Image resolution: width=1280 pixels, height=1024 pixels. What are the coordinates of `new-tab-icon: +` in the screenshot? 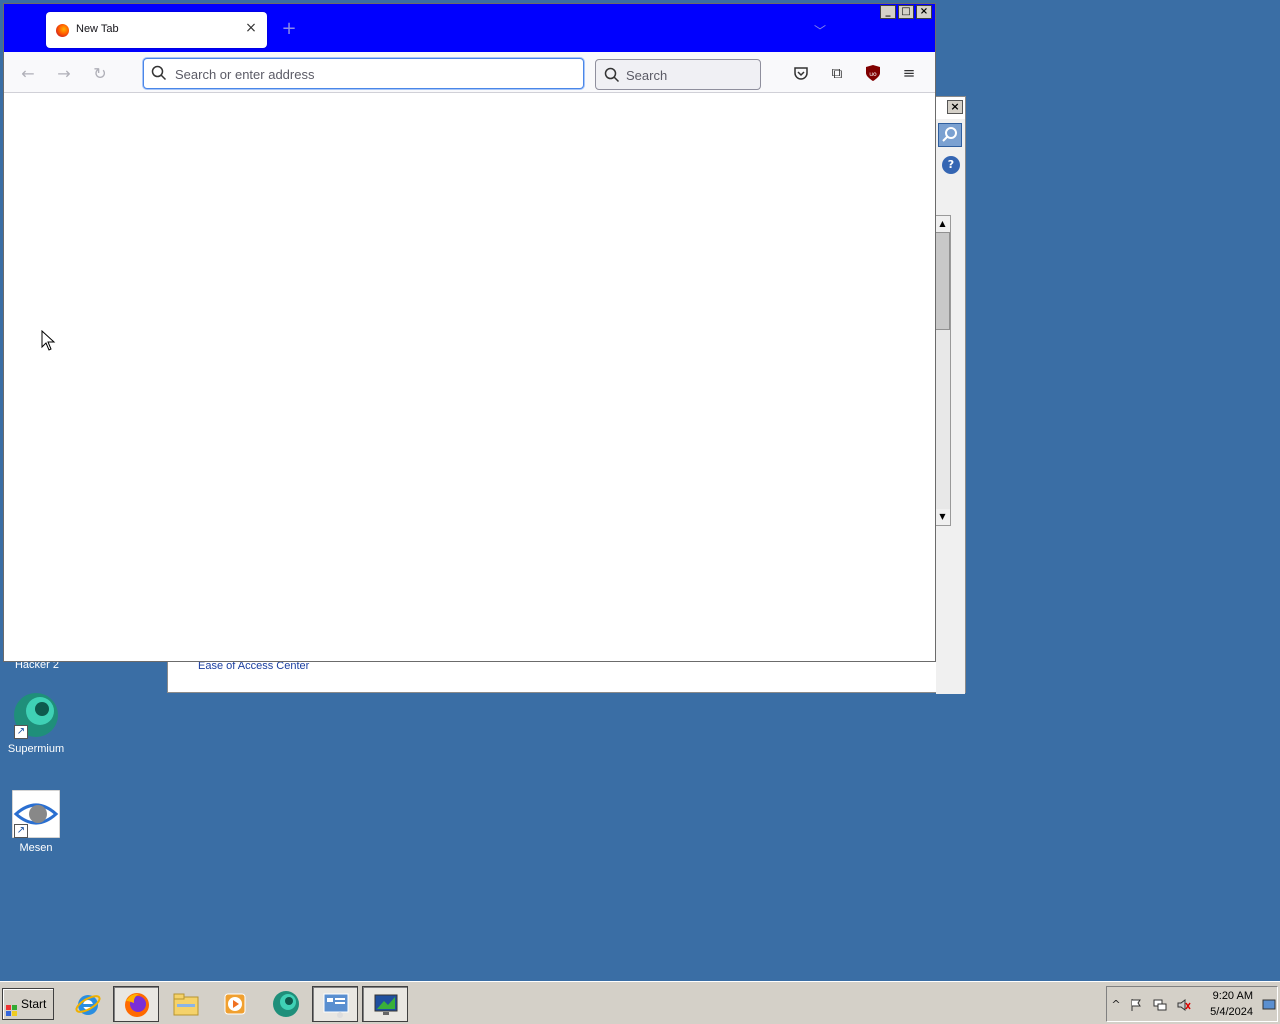 It's located at (289, 29).